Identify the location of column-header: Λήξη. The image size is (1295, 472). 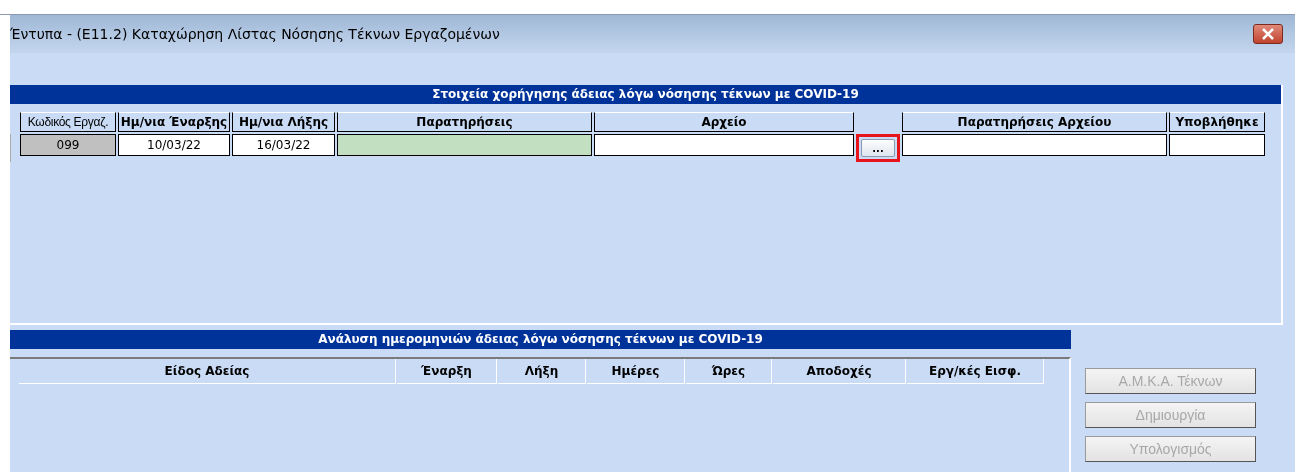
(542, 371).